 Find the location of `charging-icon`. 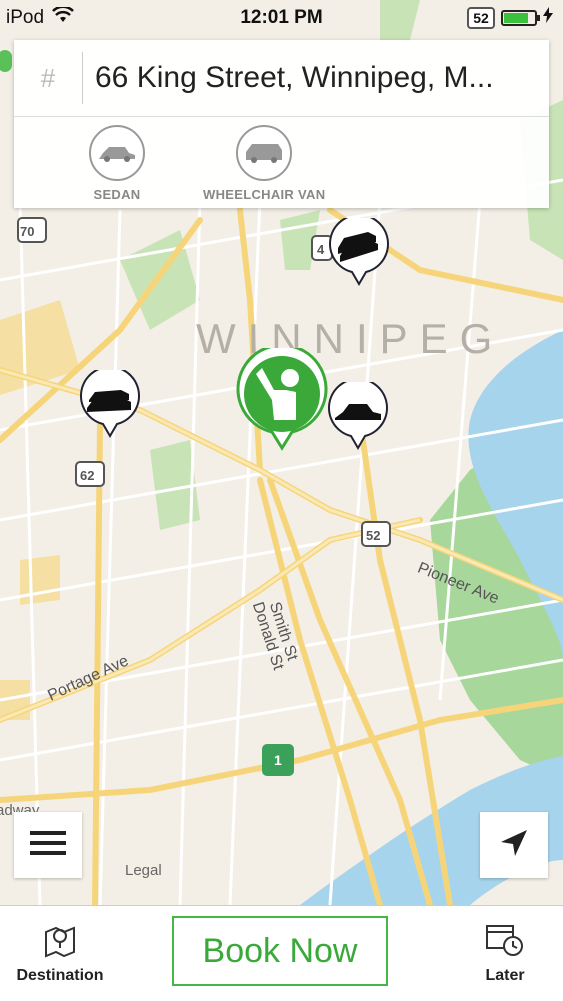

charging-icon is located at coordinates (548, 18).